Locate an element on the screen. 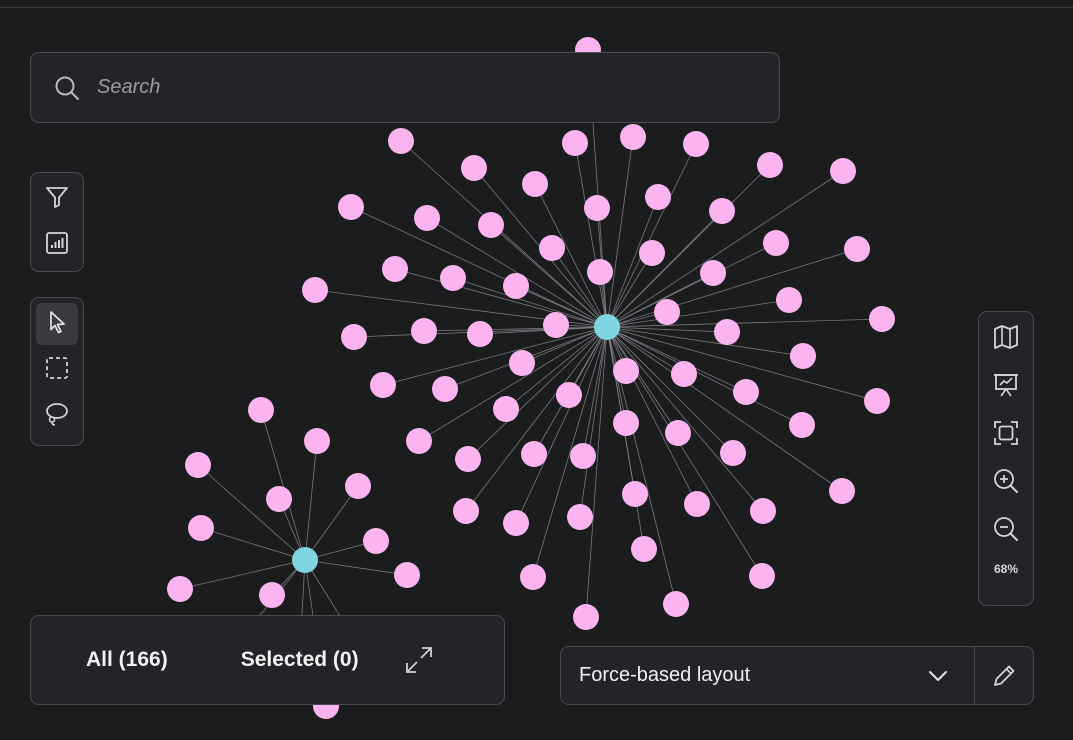 The height and width of the screenshot is (740, 1073). layout-selector: Force-based layout is located at coordinates (797, 675).